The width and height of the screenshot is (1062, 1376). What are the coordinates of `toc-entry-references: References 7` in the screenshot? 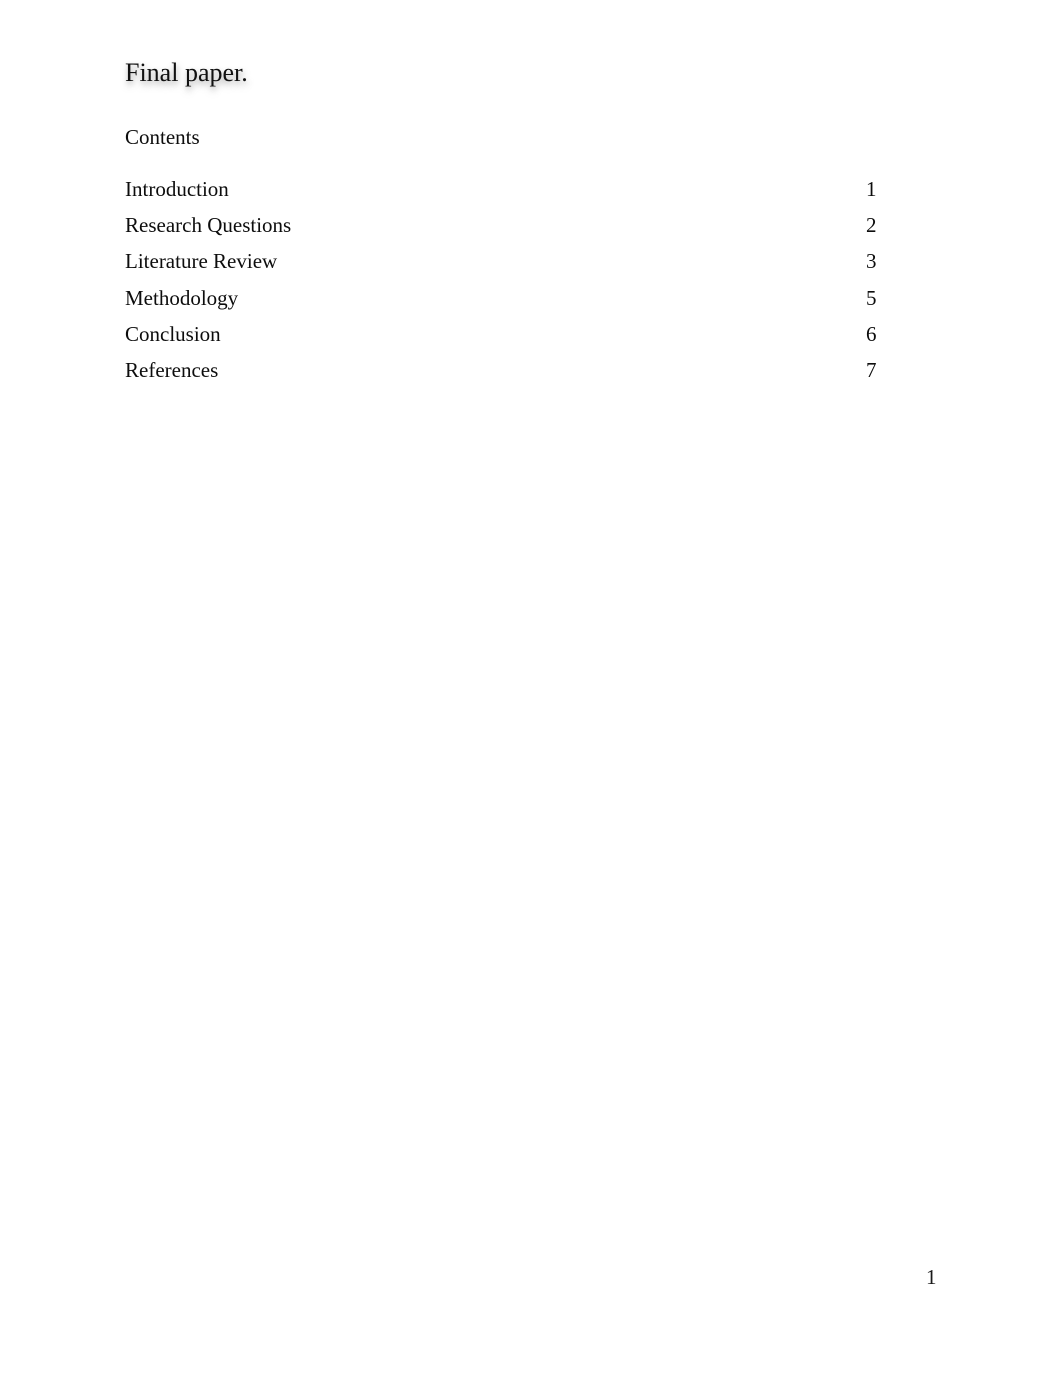 It's located at (520, 375).